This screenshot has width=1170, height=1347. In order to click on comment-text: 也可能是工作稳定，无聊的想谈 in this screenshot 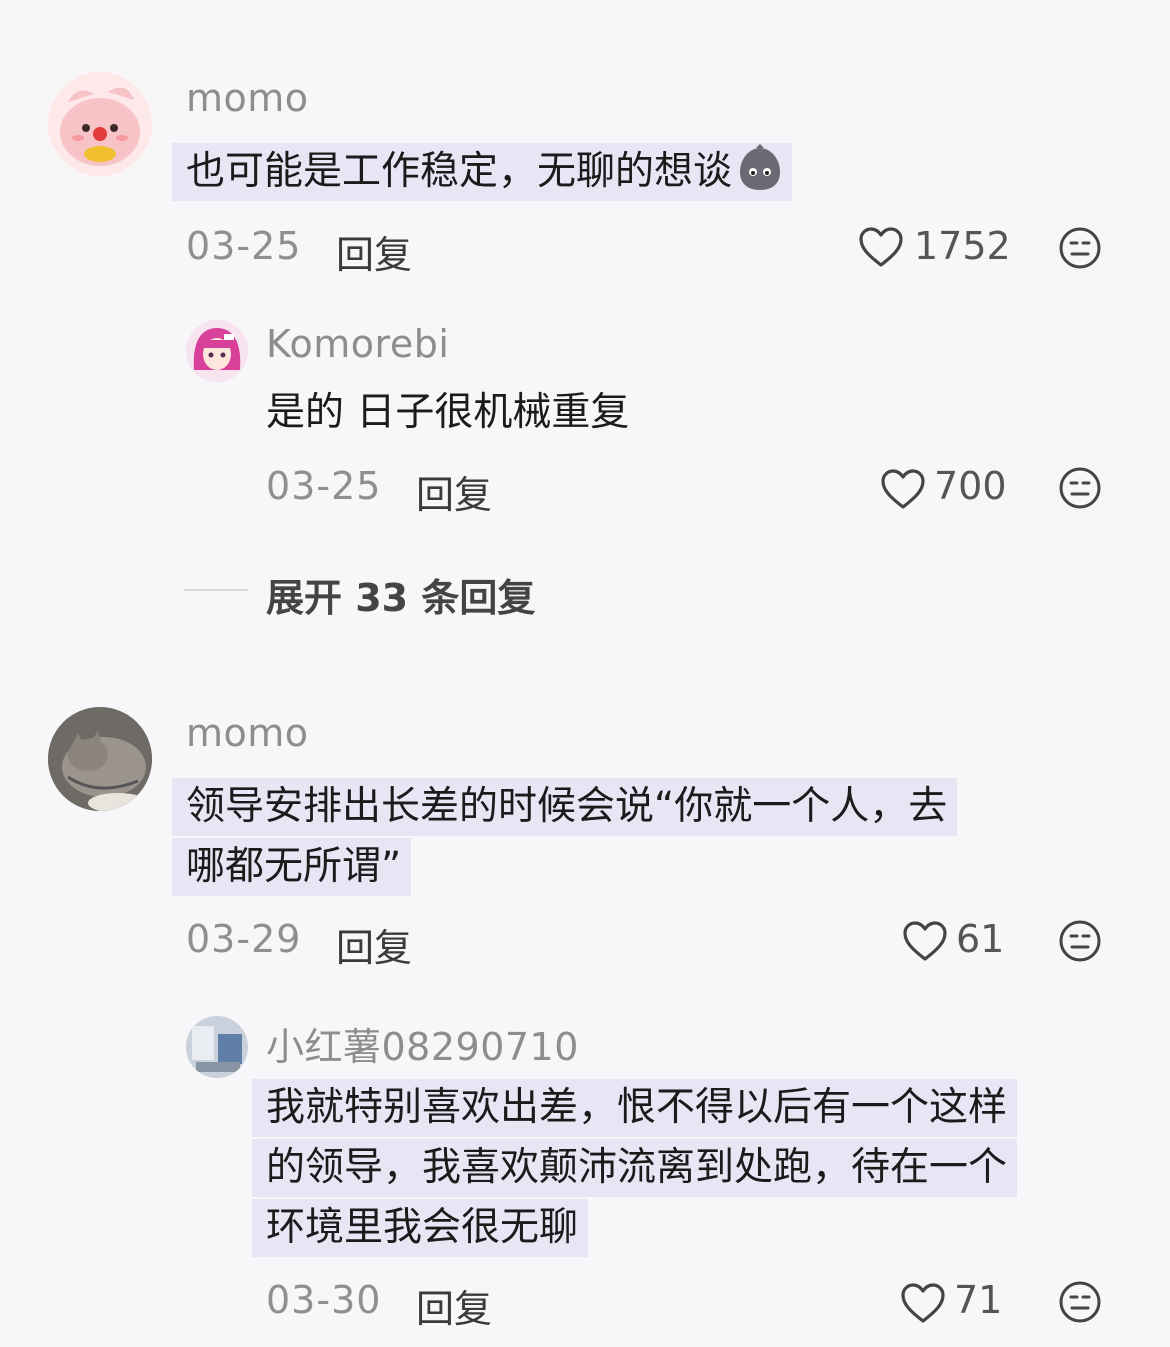, I will do `click(482, 172)`.